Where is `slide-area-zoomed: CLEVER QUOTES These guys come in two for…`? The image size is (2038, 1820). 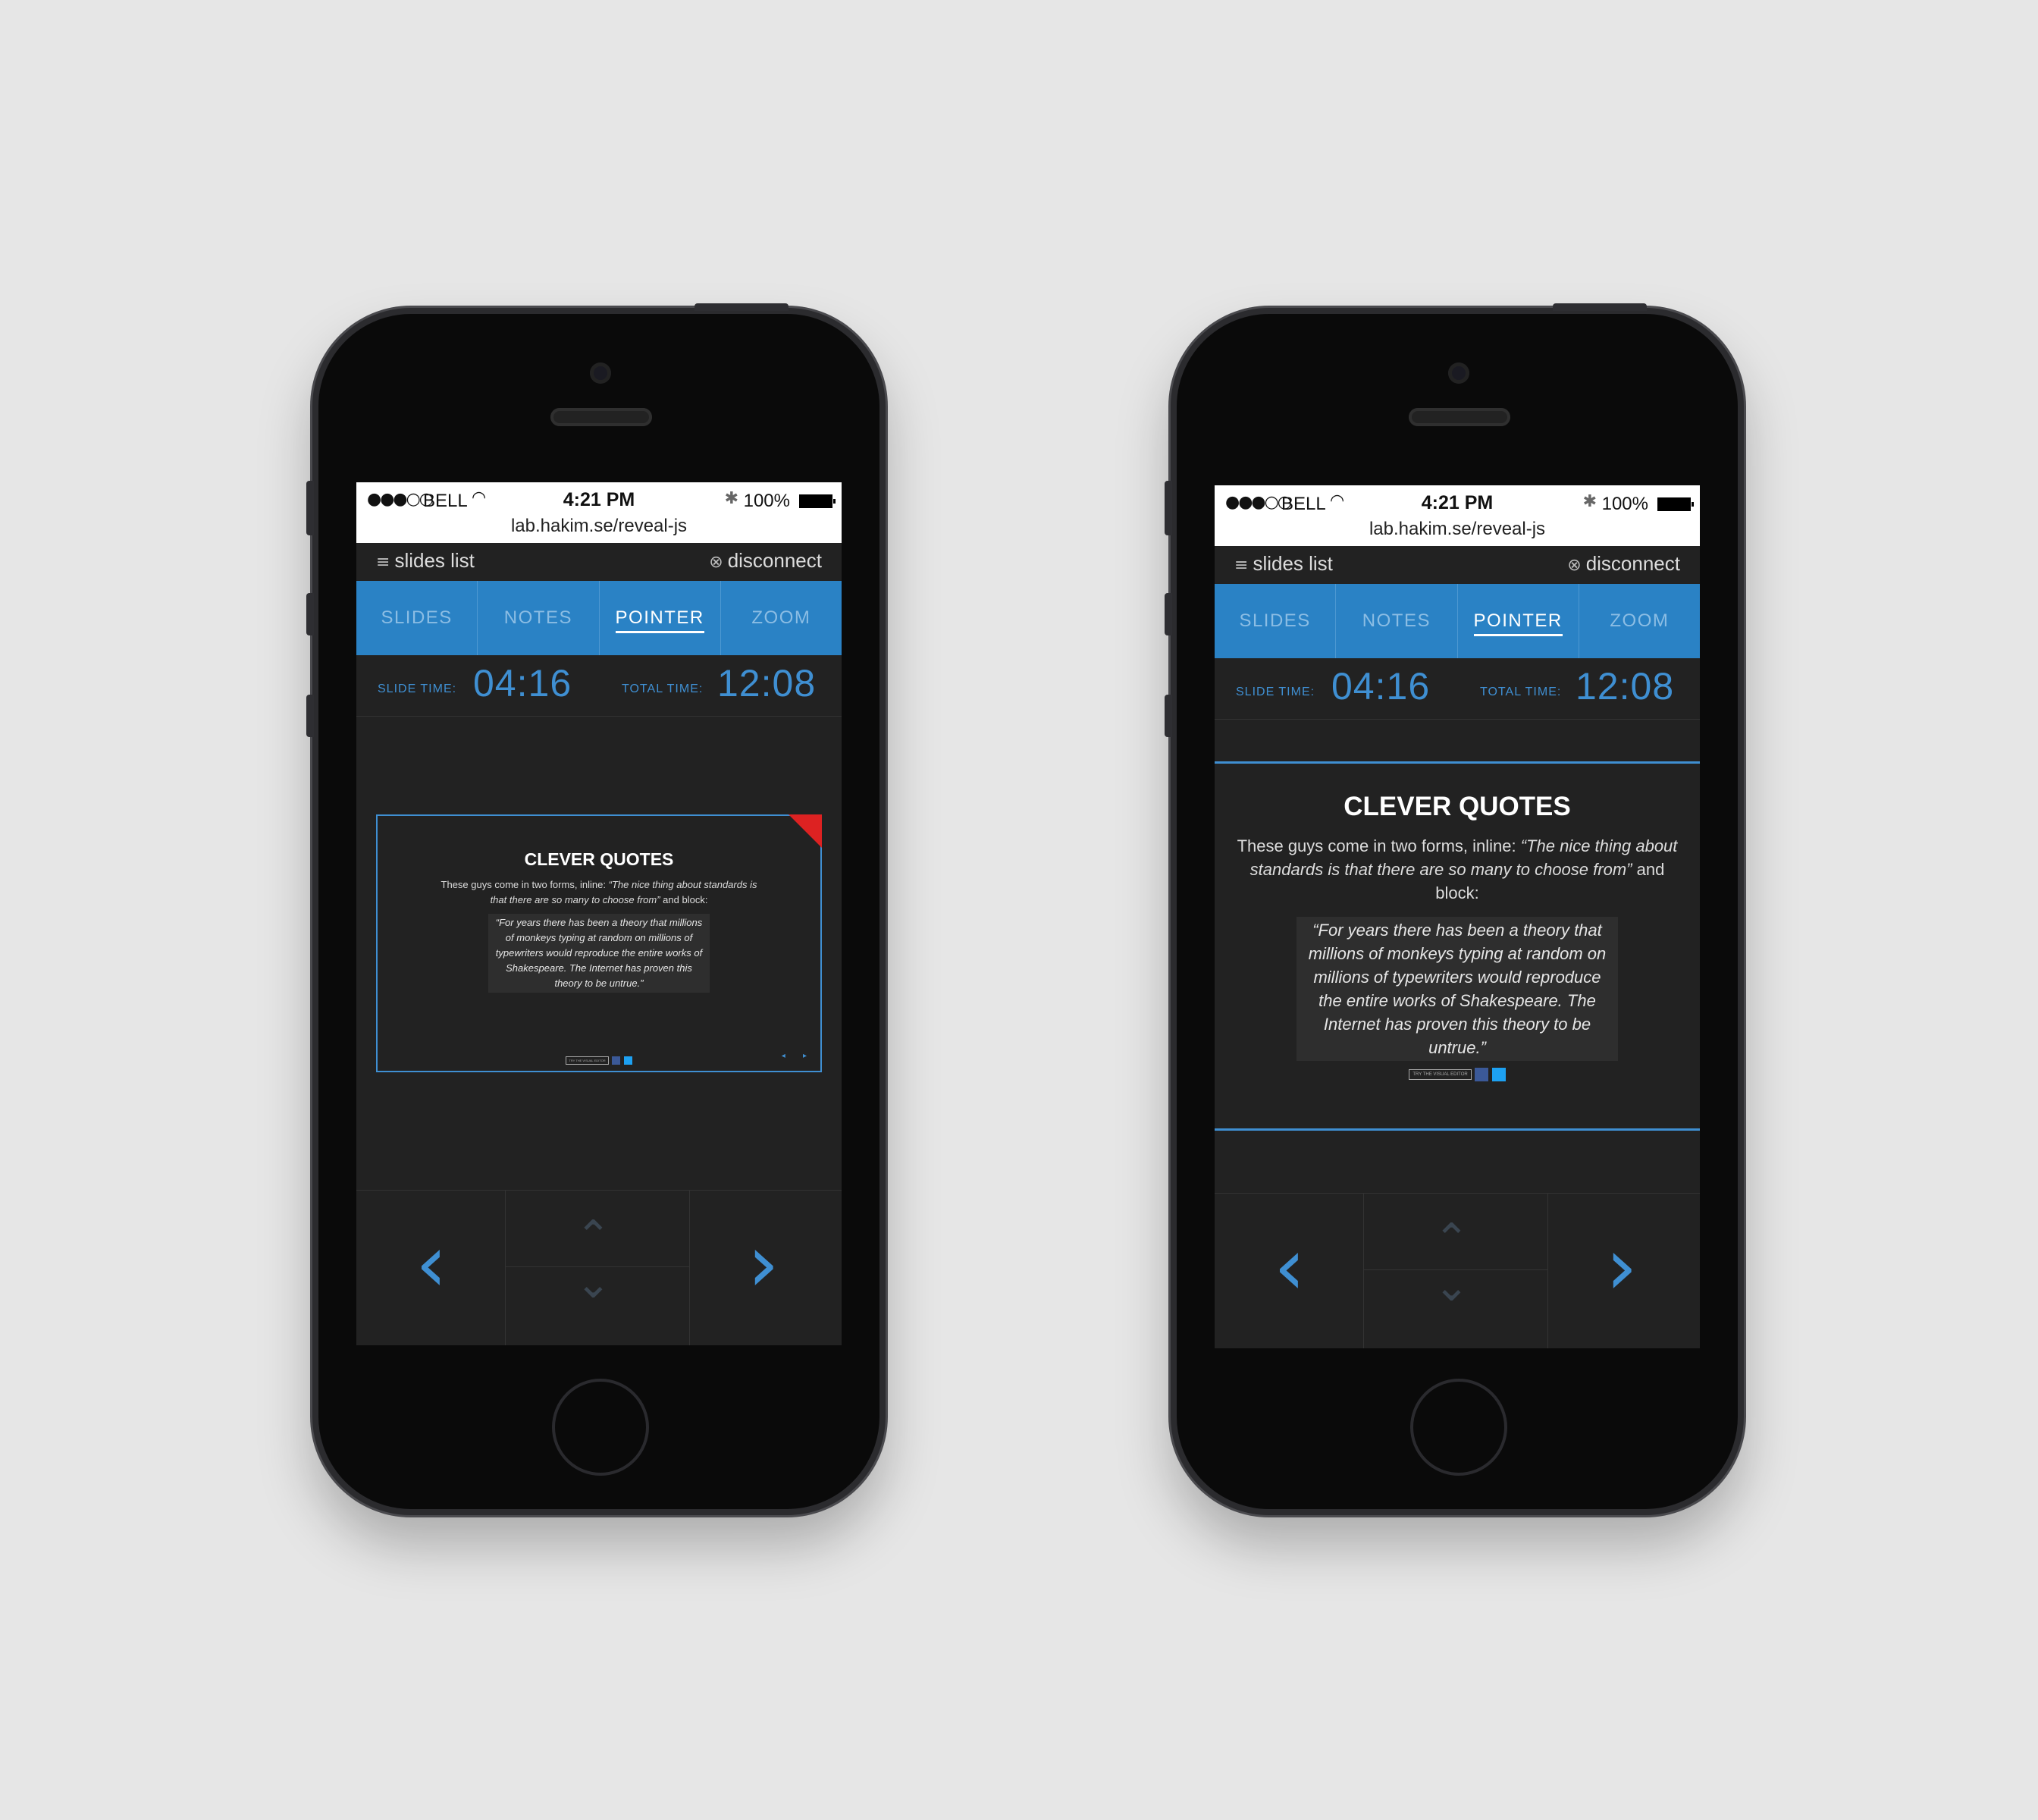 slide-area-zoomed: CLEVER QUOTES These guys come in two for… is located at coordinates (1457, 955).